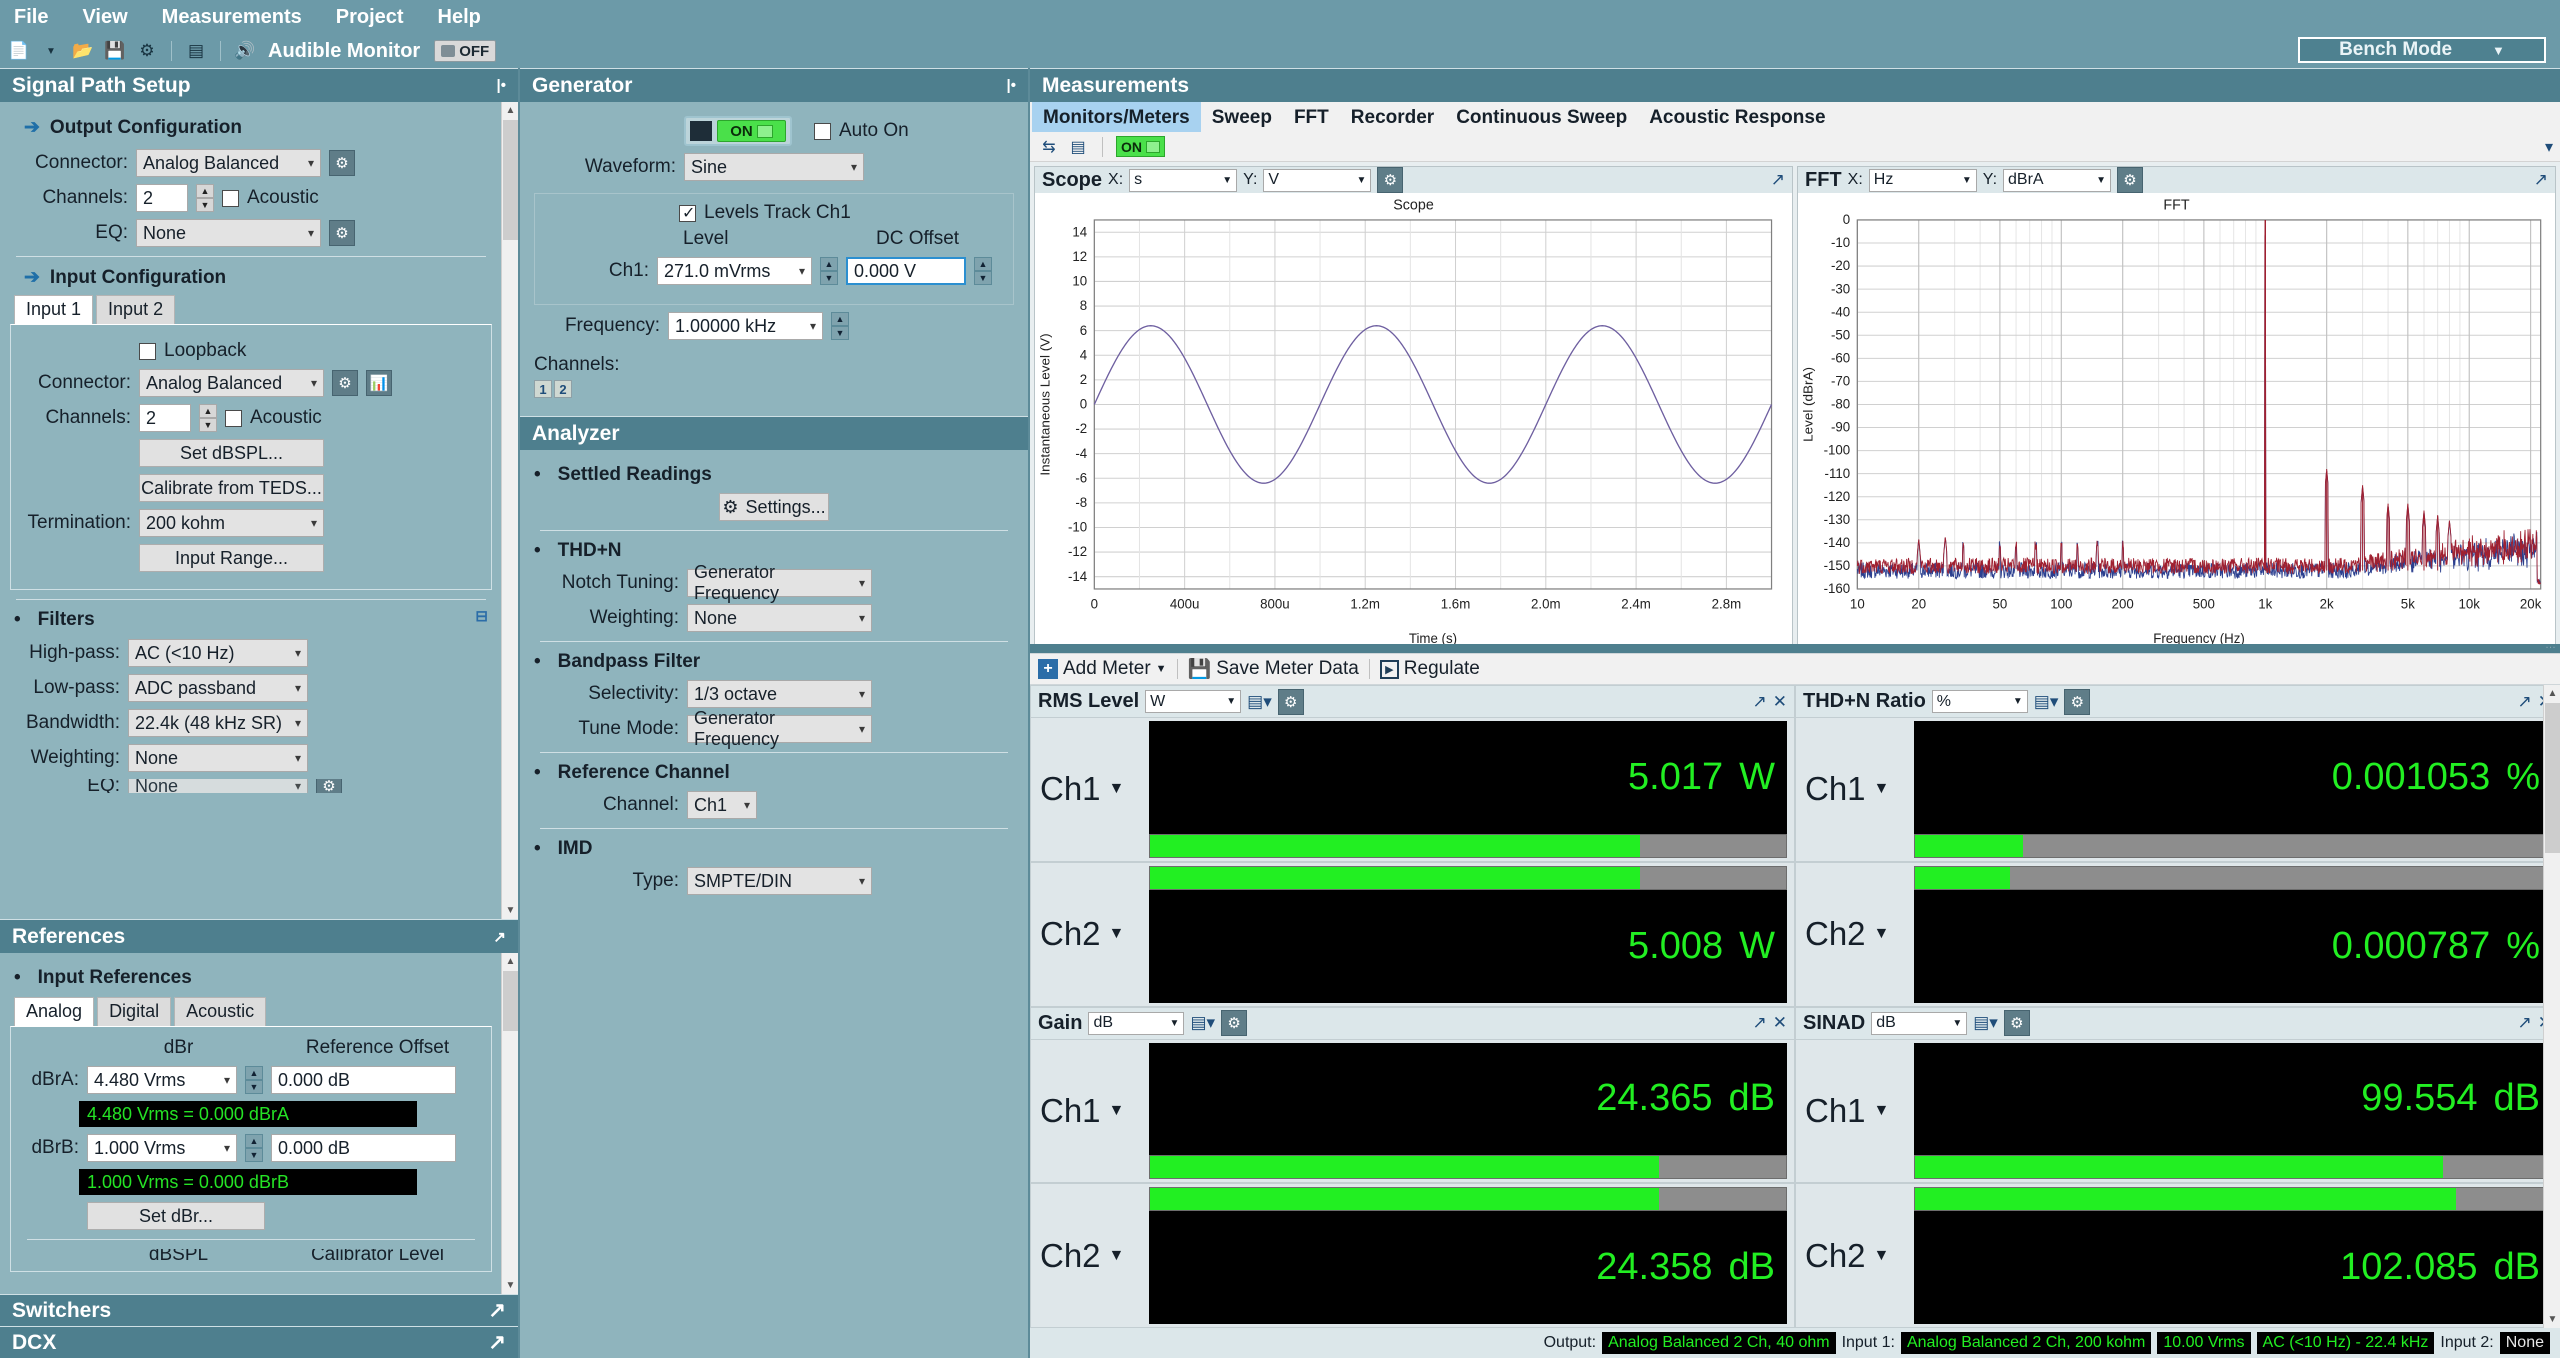  What do you see at coordinates (228, 163) in the screenshot?
I see `output-connector-select: Analog Balanced ▾` at bounding box center [228, 163].